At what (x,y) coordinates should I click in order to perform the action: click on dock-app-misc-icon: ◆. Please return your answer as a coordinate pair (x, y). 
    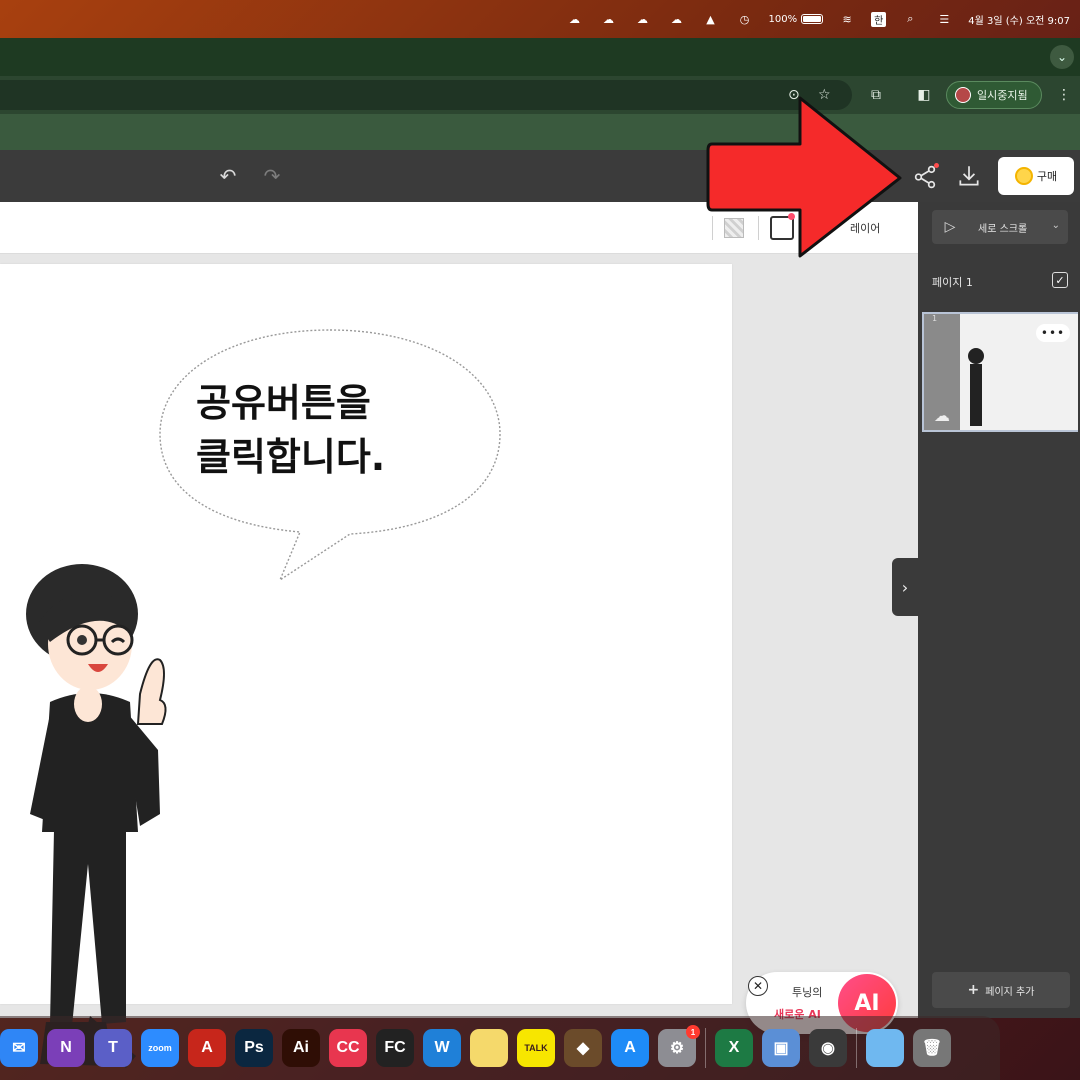
    Looking at the image, I should click on (583, 1048).